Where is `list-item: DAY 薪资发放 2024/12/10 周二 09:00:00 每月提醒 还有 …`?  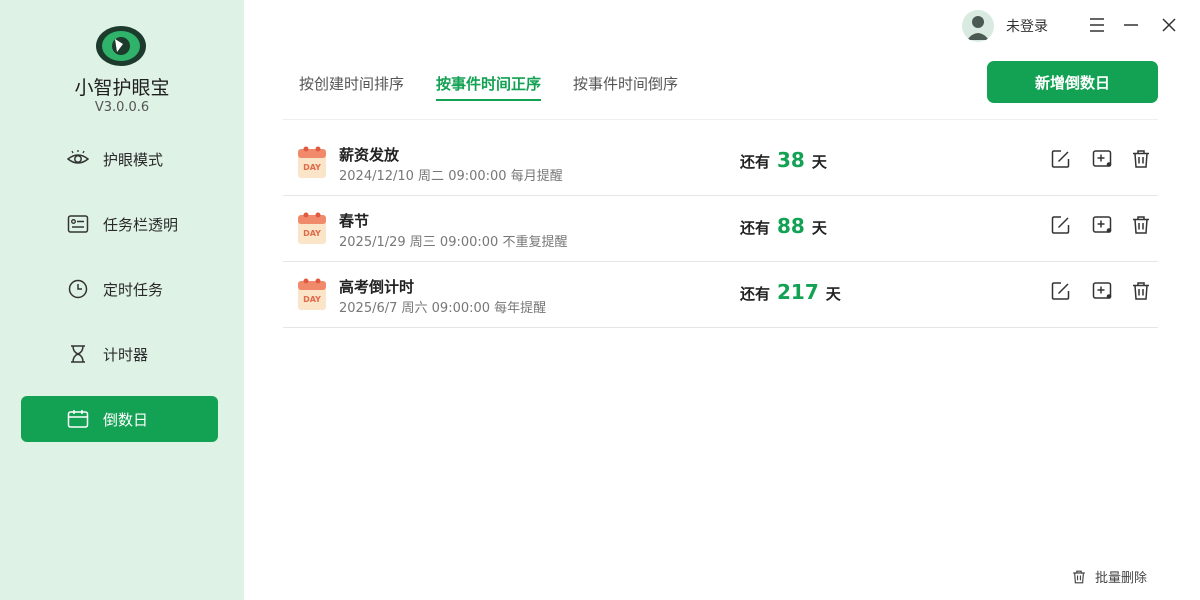 list-item: DAY 薪资发放 2024/12/10 周二 09:00:00 每月提醒 还有 … is located at coordinates (720, 163).